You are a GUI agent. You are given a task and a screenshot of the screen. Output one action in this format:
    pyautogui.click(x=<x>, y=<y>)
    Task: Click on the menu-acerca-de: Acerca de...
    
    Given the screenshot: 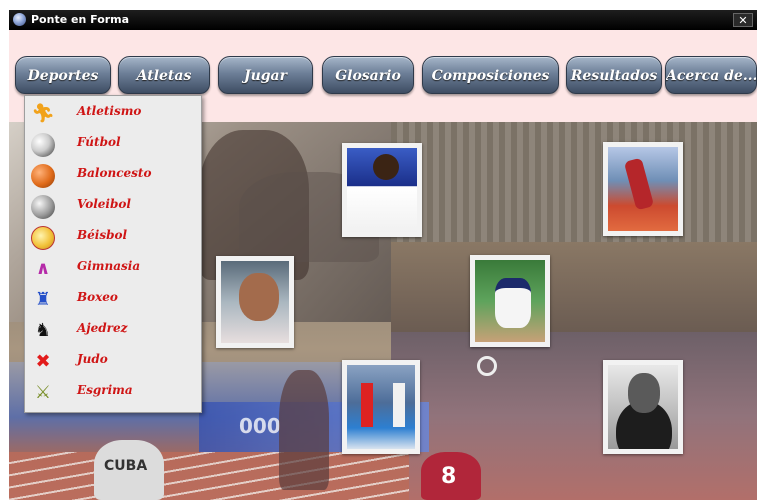 What is the action you would take?
    pyautogui.click(x=711, y=75)
    